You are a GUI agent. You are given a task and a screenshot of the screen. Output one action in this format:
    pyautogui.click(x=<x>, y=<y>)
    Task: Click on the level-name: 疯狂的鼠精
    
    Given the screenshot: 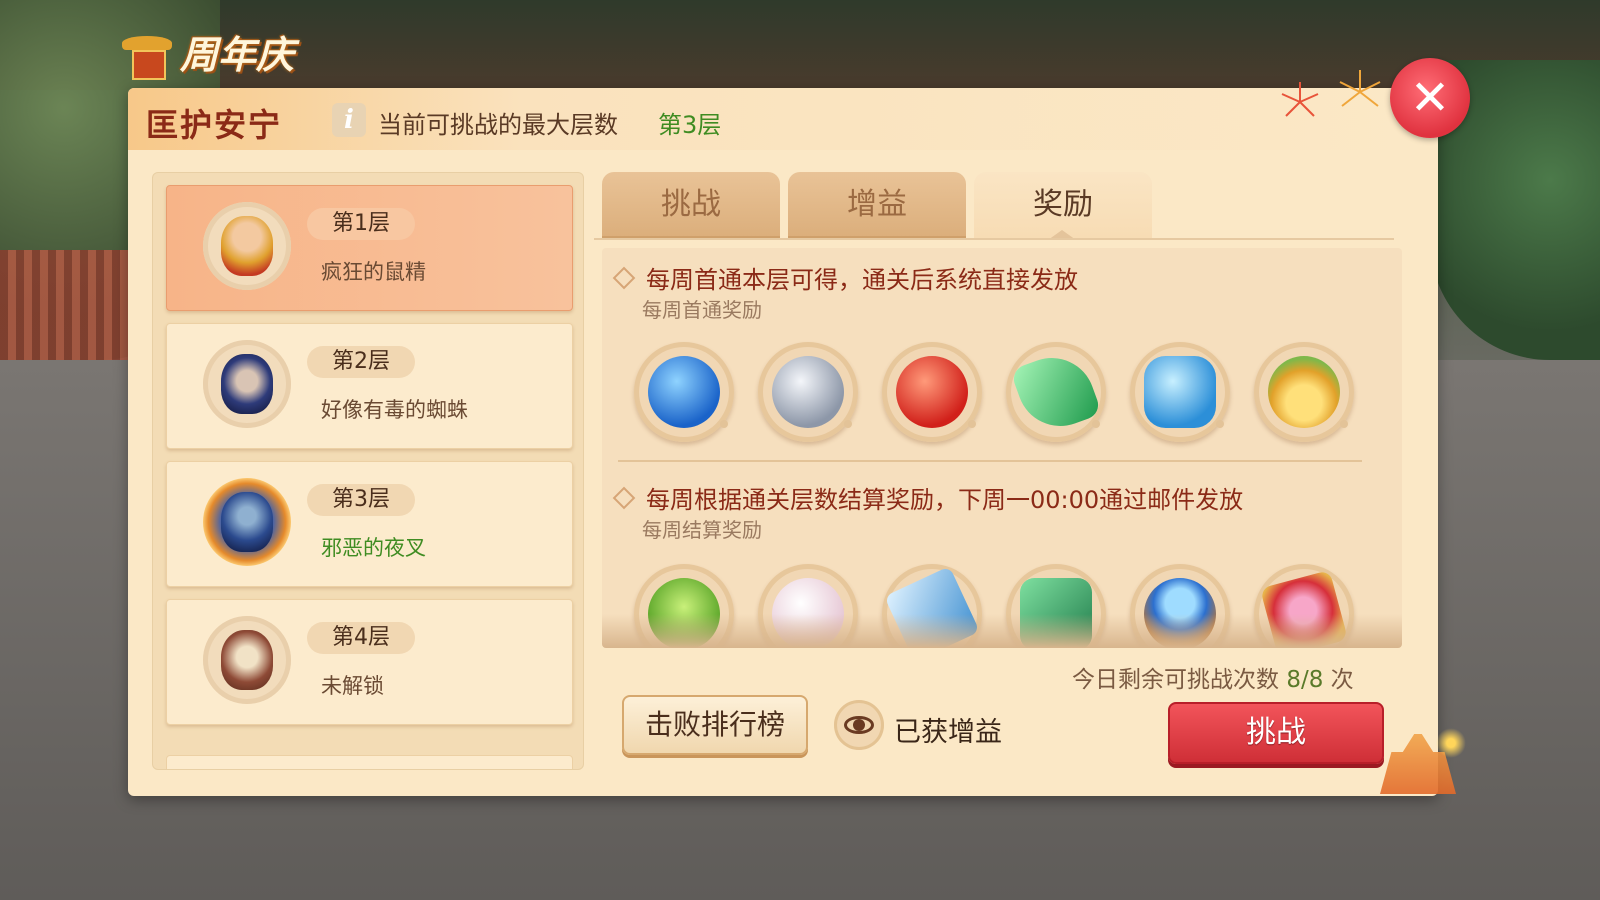 What is the action you would take?
    pyautogui.click(x=373, y=272)
    